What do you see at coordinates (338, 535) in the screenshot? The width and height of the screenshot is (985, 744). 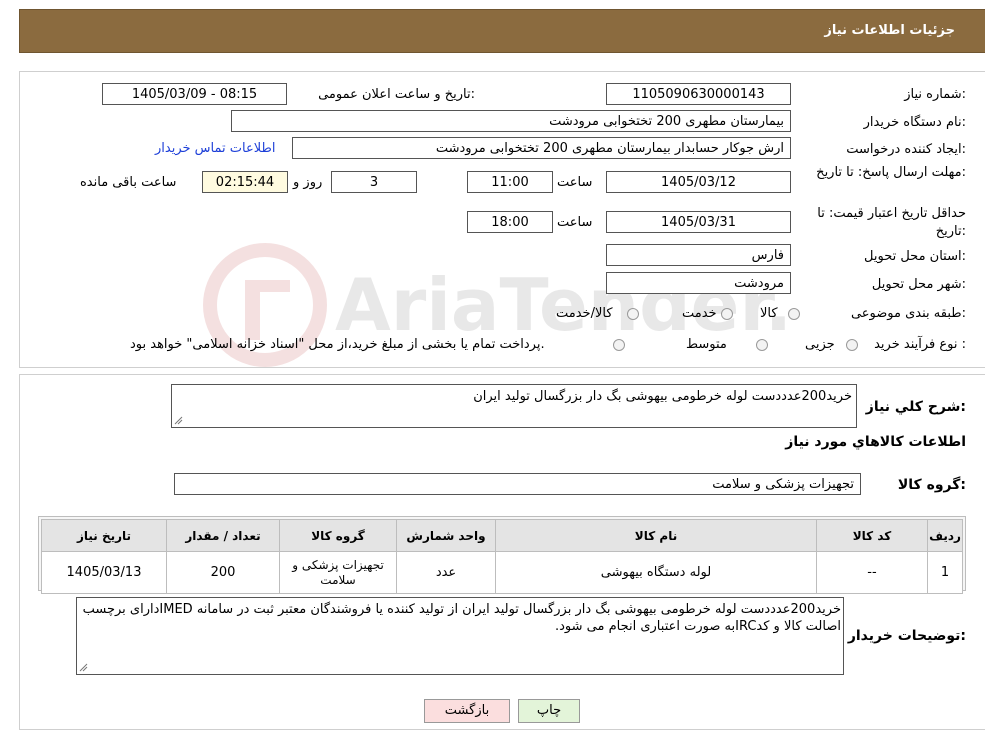 I see `col-item-group: گروه کالا` at bounding box center [338, 535].